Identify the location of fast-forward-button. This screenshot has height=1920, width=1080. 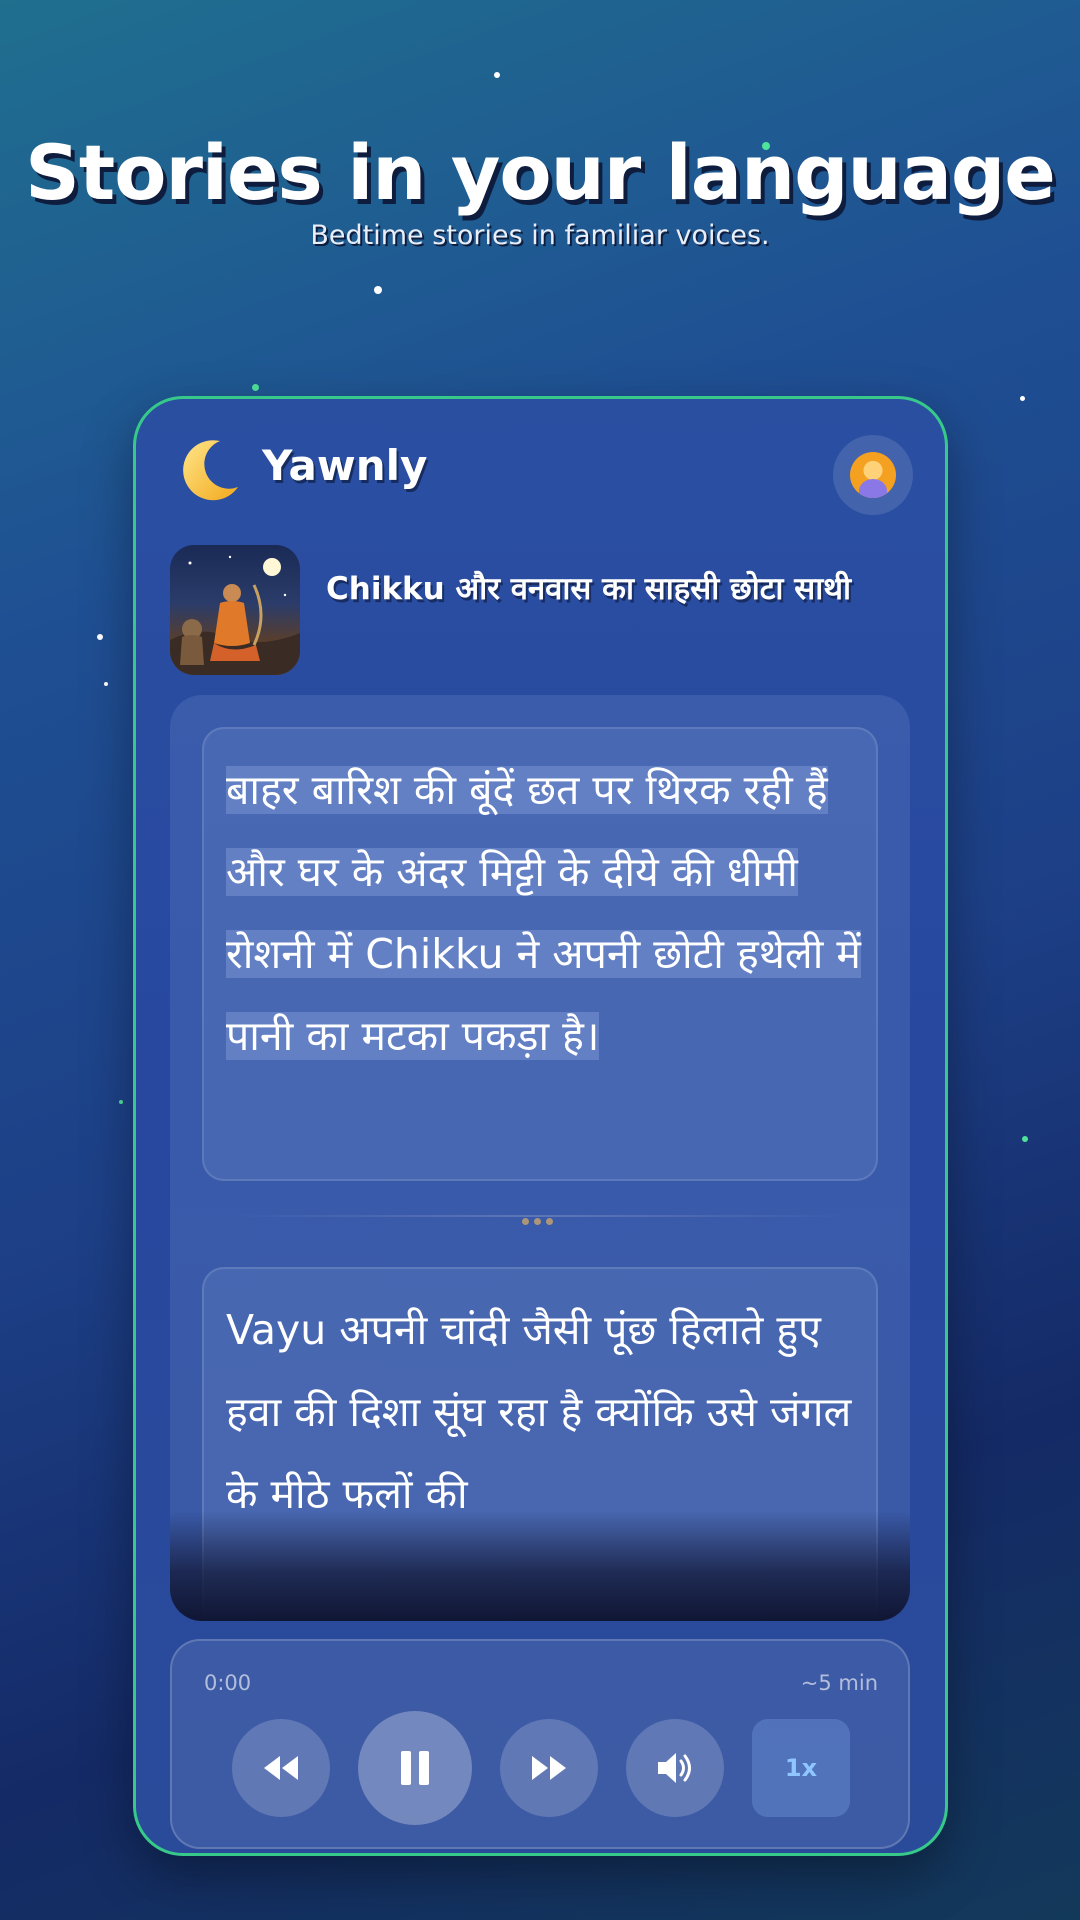
(549, 1768).